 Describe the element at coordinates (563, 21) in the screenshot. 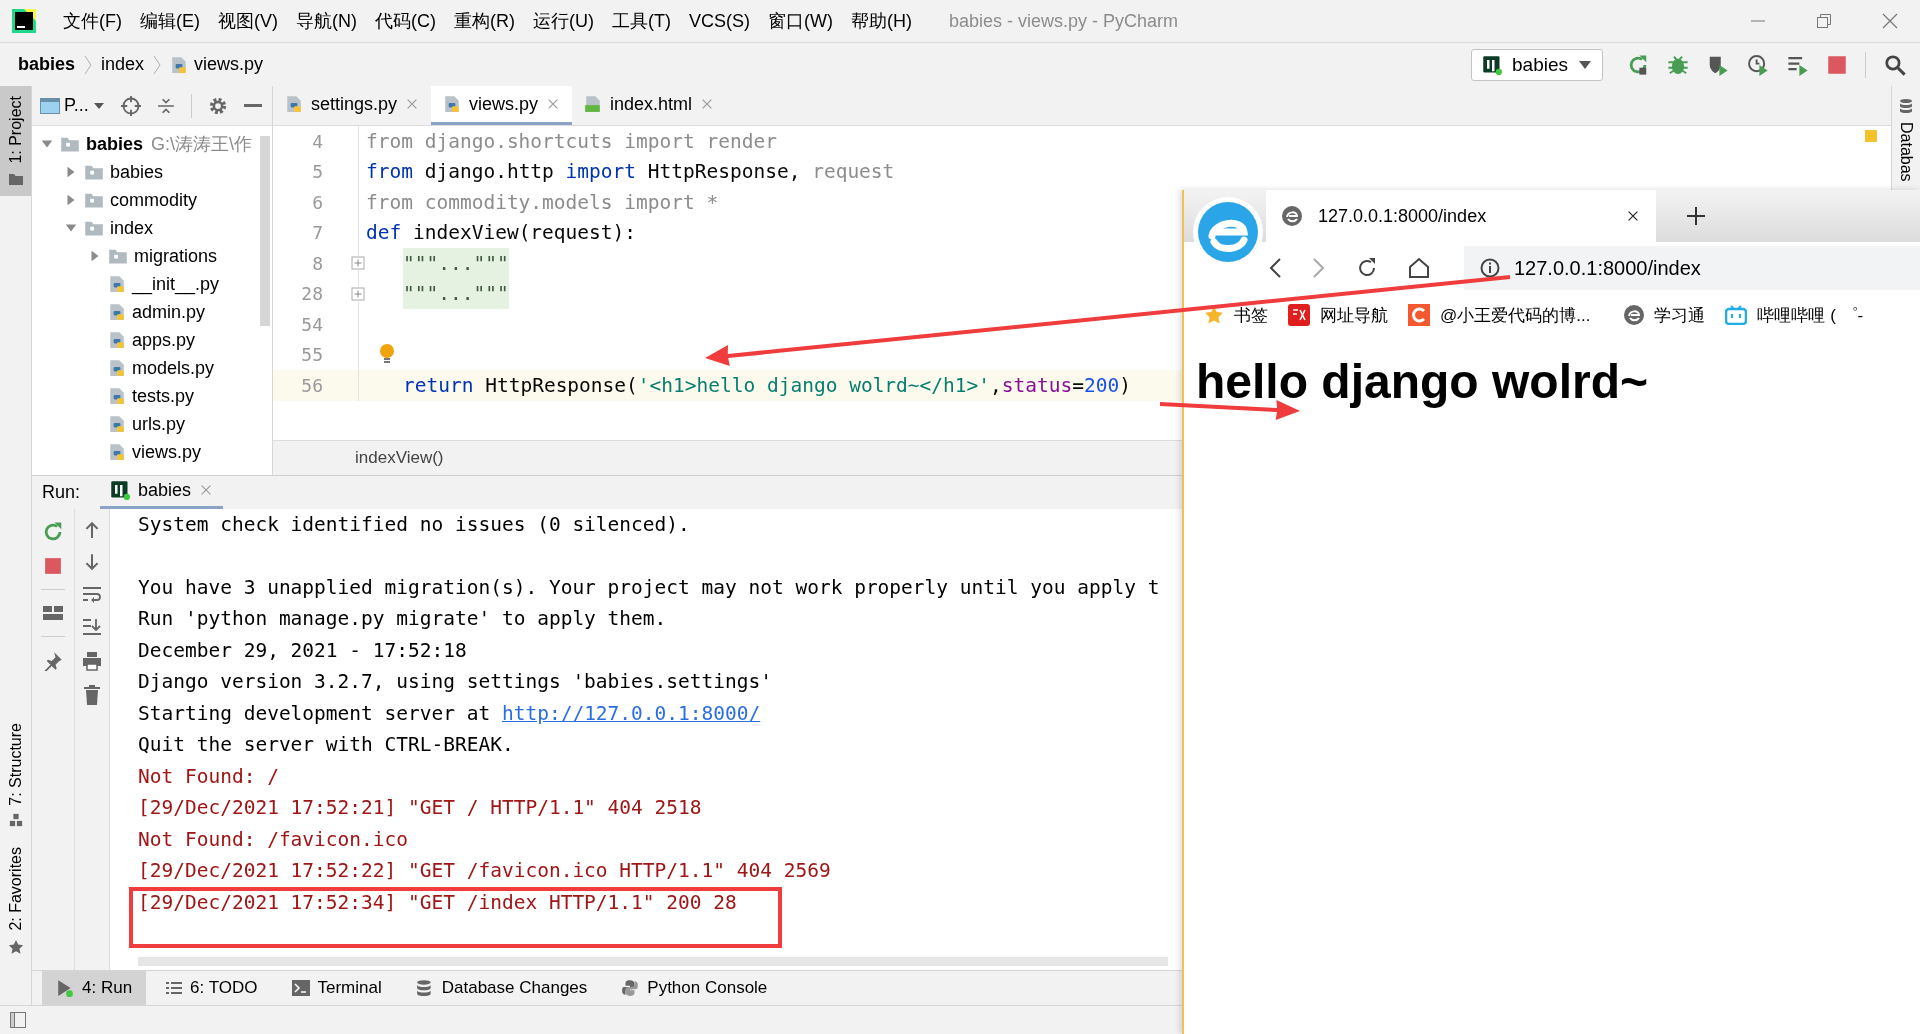

I see `menu-item: 运行(U)` at that location.